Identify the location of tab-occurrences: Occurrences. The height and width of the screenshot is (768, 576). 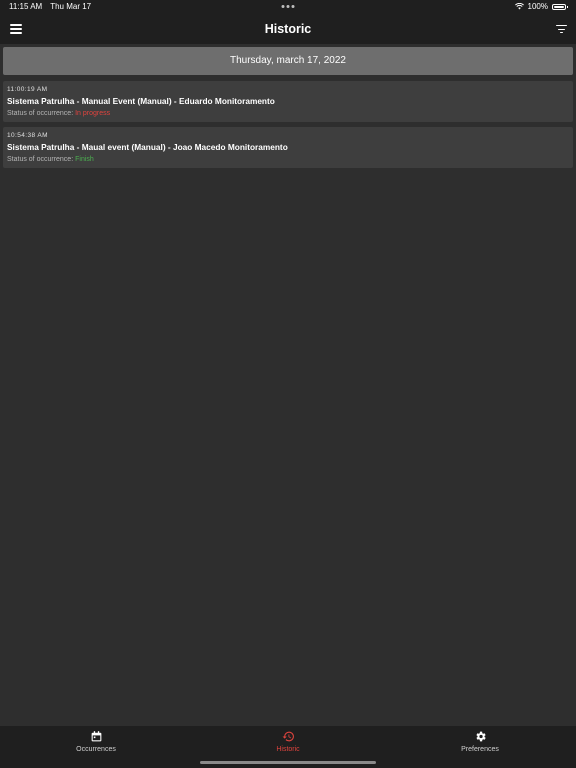
(96, 741).